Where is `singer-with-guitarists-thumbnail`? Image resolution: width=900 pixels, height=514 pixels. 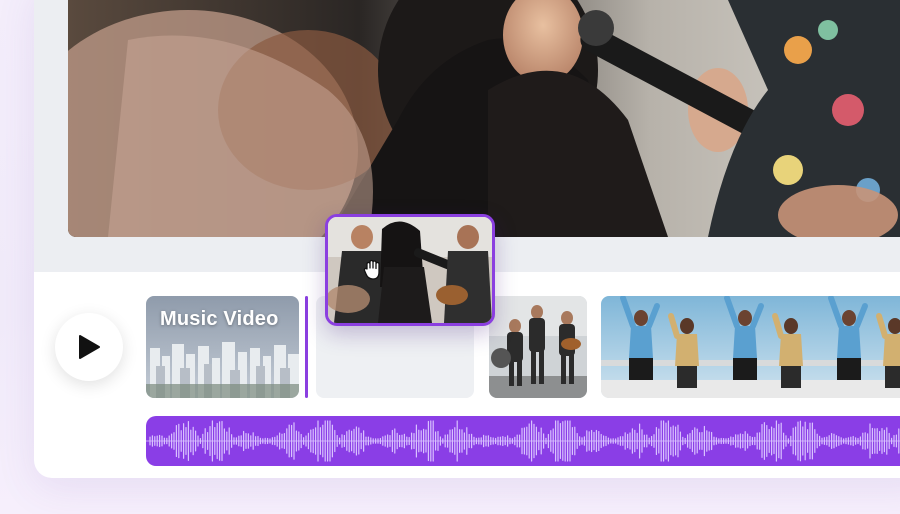 singer-with-guitarists-thumbnail is located at coordinates (410, 270).